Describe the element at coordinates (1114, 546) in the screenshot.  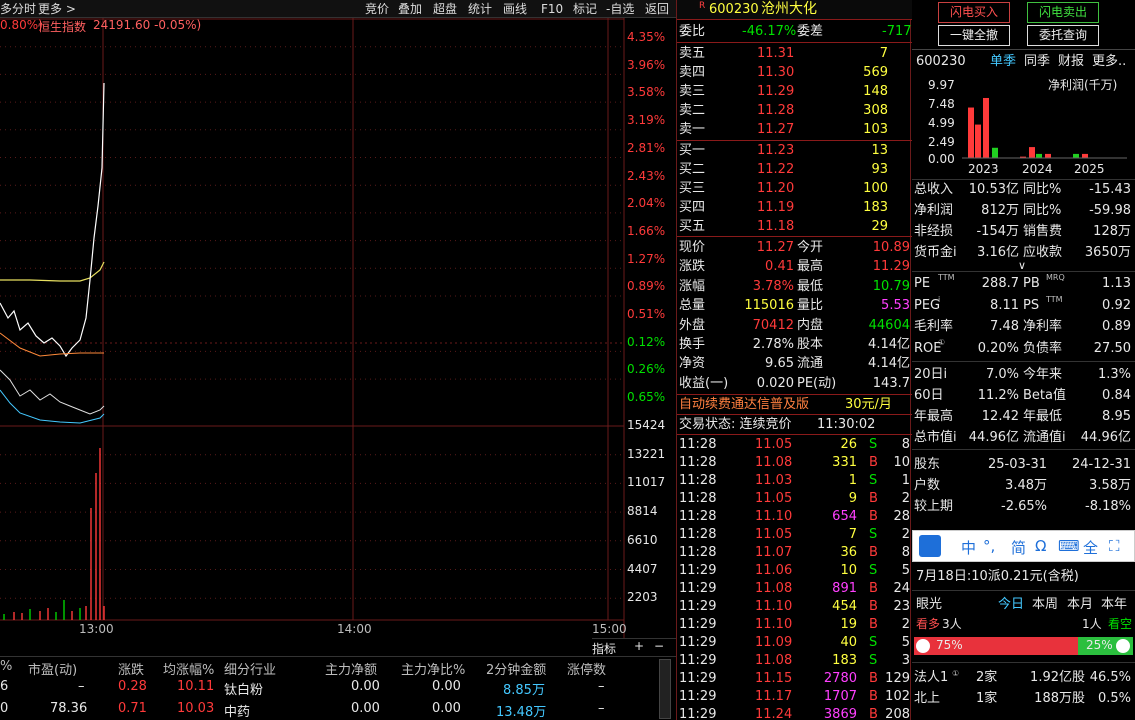
I see `ime-menu-icon: ⛶` at that location.